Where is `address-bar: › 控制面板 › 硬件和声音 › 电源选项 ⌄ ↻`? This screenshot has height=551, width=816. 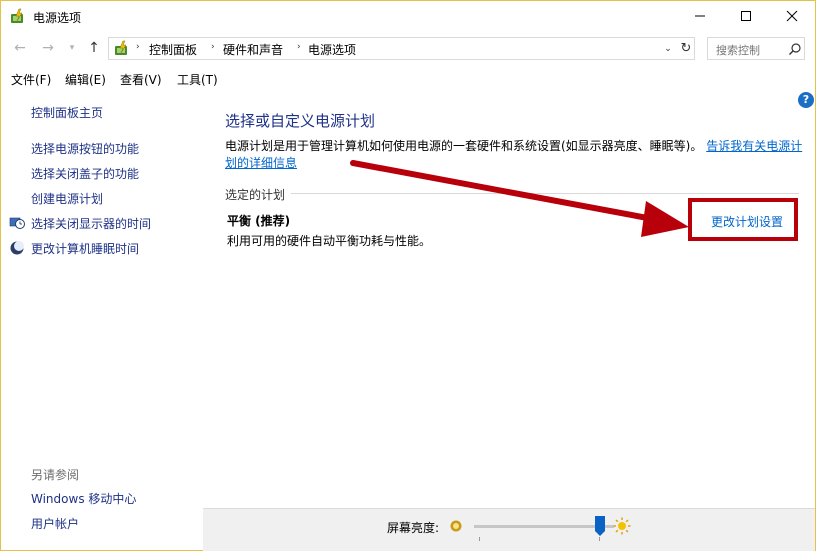 address-bar: › 控制面板 › 硬件和声音 › 电源选项 ⌄ ↻ is located at coordinates (401, 48).